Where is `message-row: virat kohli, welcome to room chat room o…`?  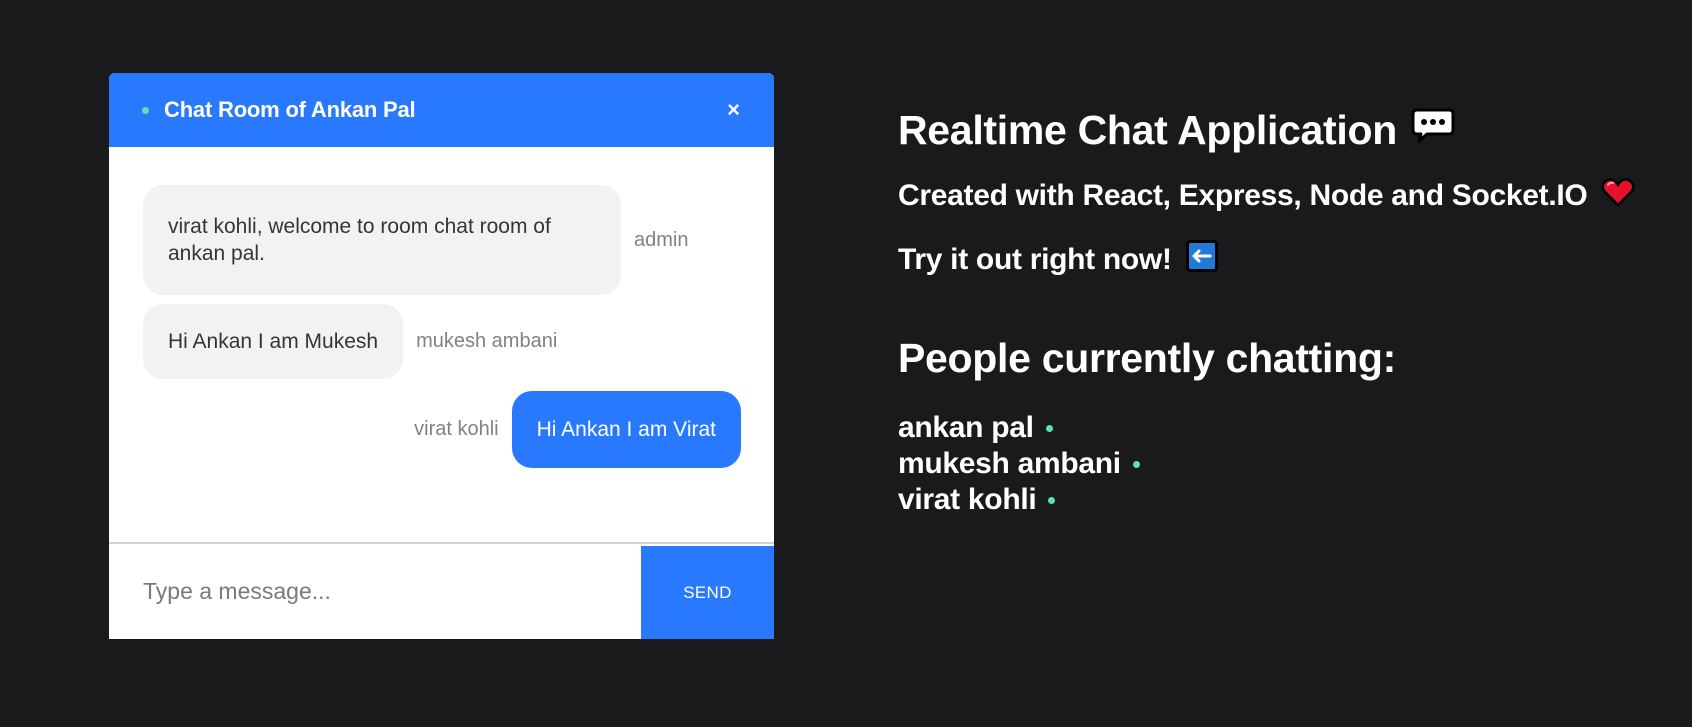
message-row: virat kohli, welcome to room chat room o… is located at coordinates (442, 240).